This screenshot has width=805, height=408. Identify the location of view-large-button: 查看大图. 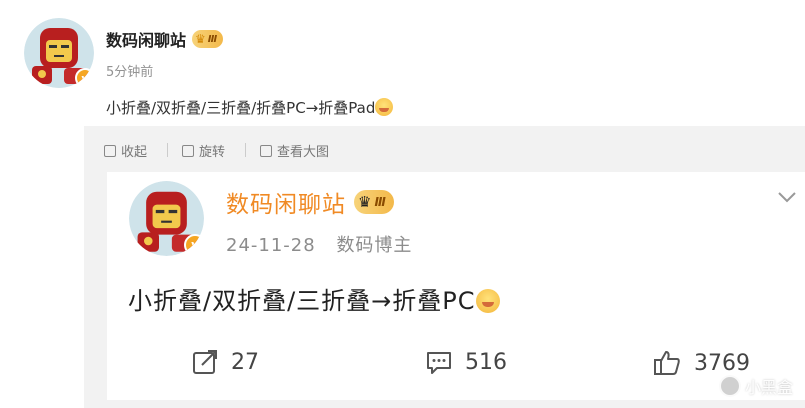
(294, 150).